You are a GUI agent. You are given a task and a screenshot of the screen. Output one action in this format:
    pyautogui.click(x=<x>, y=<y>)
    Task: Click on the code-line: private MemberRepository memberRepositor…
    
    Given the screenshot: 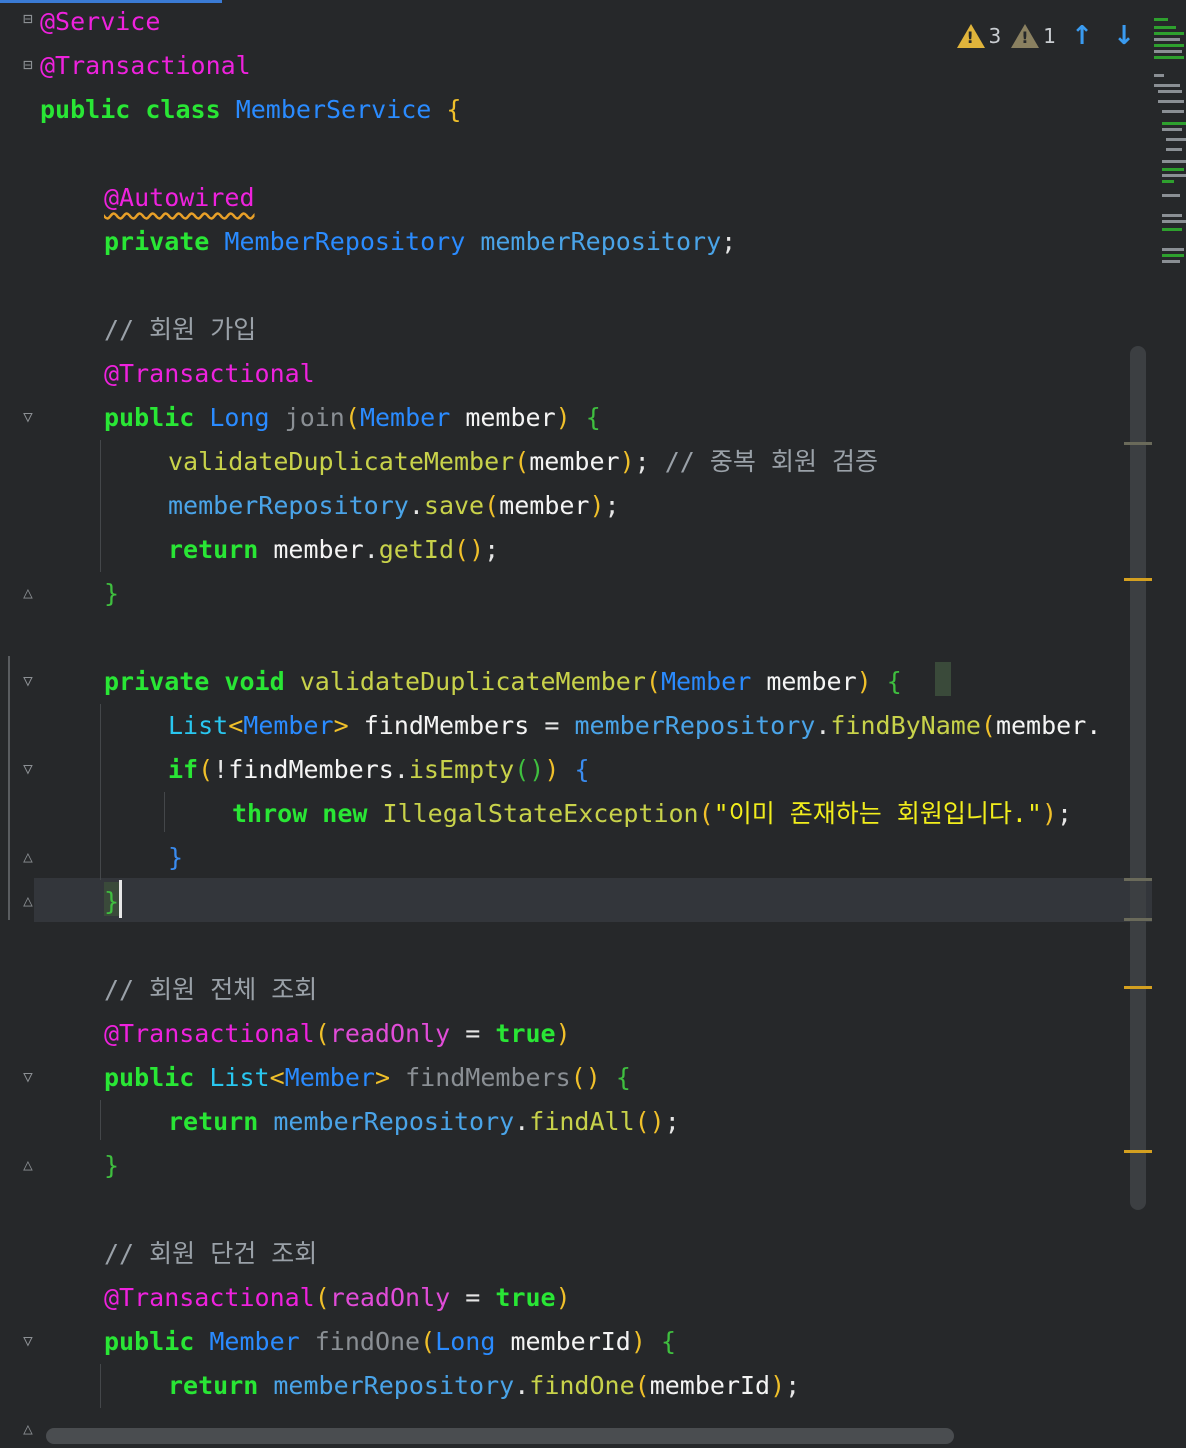 What is the action you would take?
    pyautogui.click(x=420, y=242)
    